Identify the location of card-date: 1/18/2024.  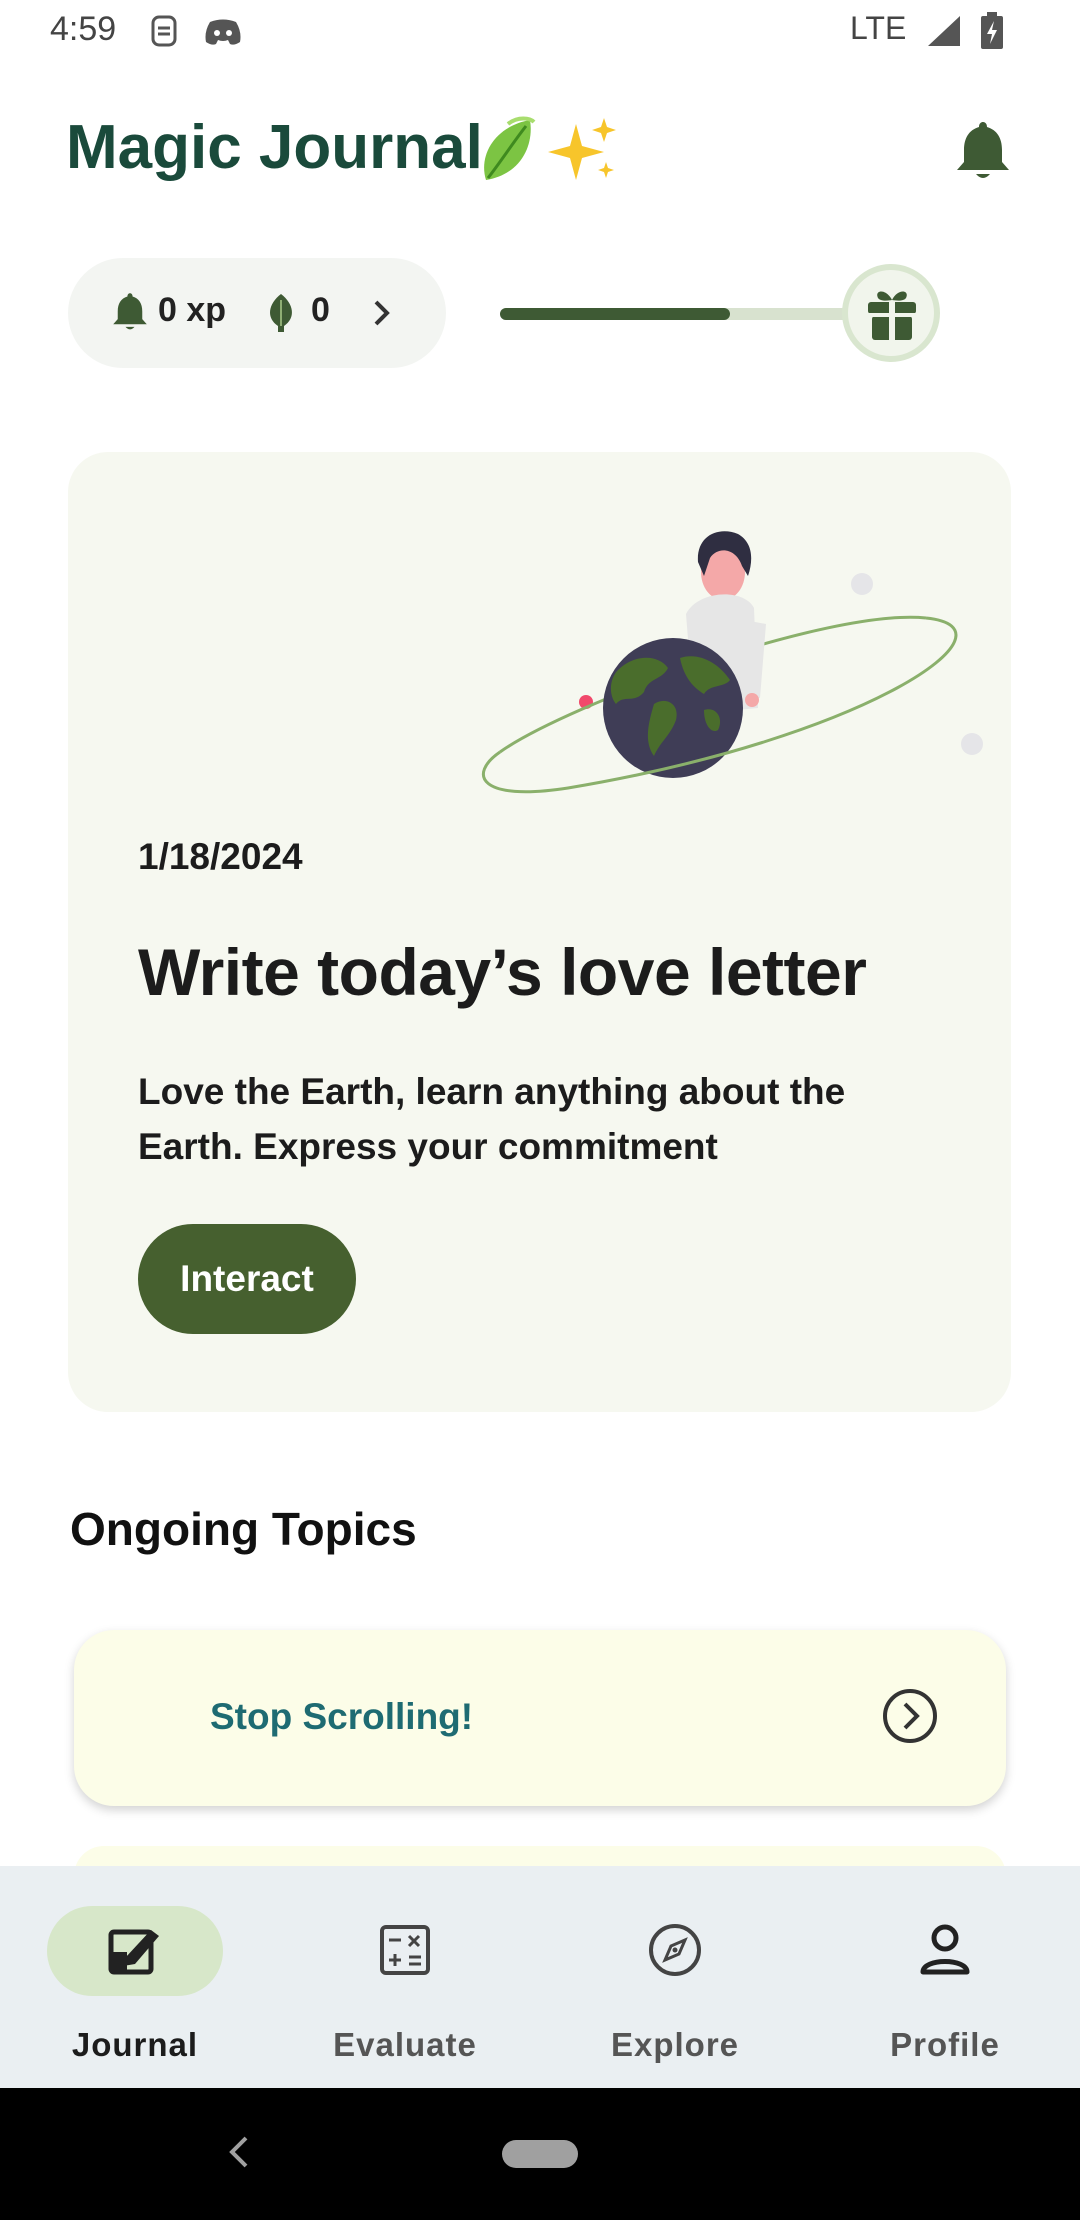
(220, 856).